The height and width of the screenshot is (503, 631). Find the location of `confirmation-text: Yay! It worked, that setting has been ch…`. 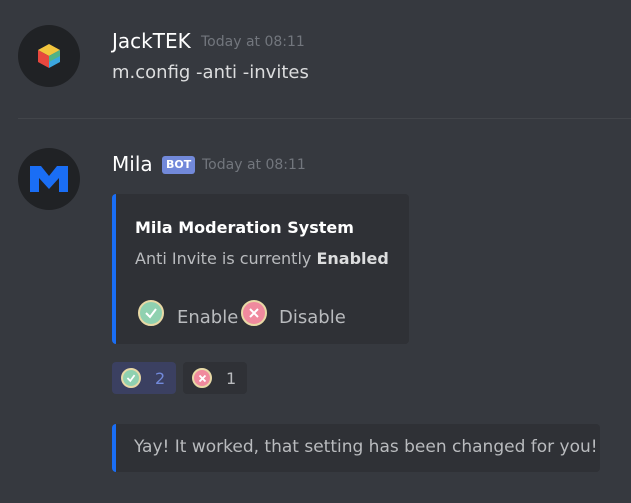

confirmation-text: Yay! It worked, that setting has been ch… is located at coordinates (366, 447).